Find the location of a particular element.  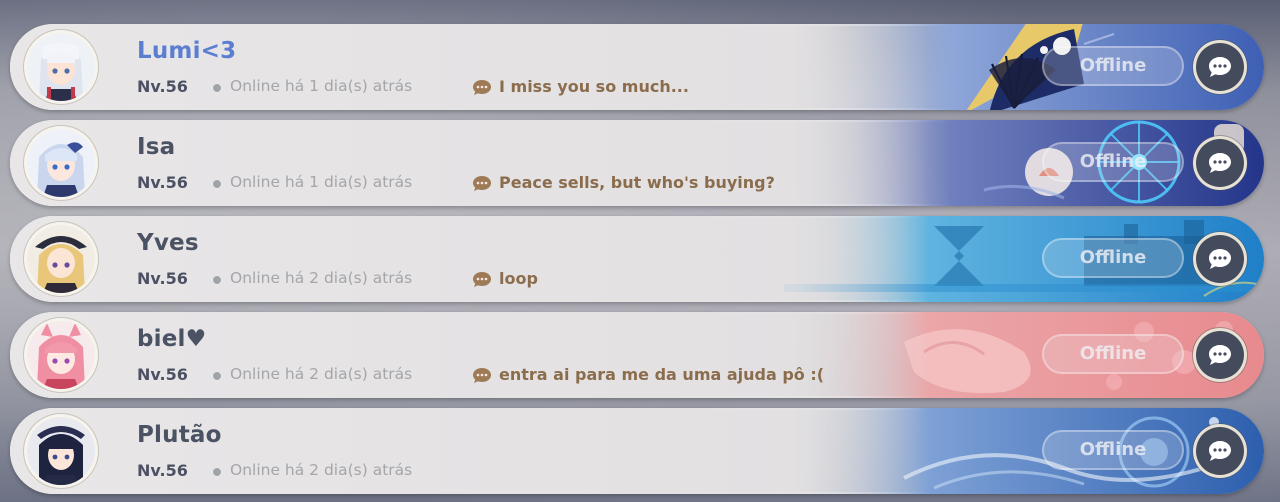

friend-signature: loop is located at coordinates (518, 278).